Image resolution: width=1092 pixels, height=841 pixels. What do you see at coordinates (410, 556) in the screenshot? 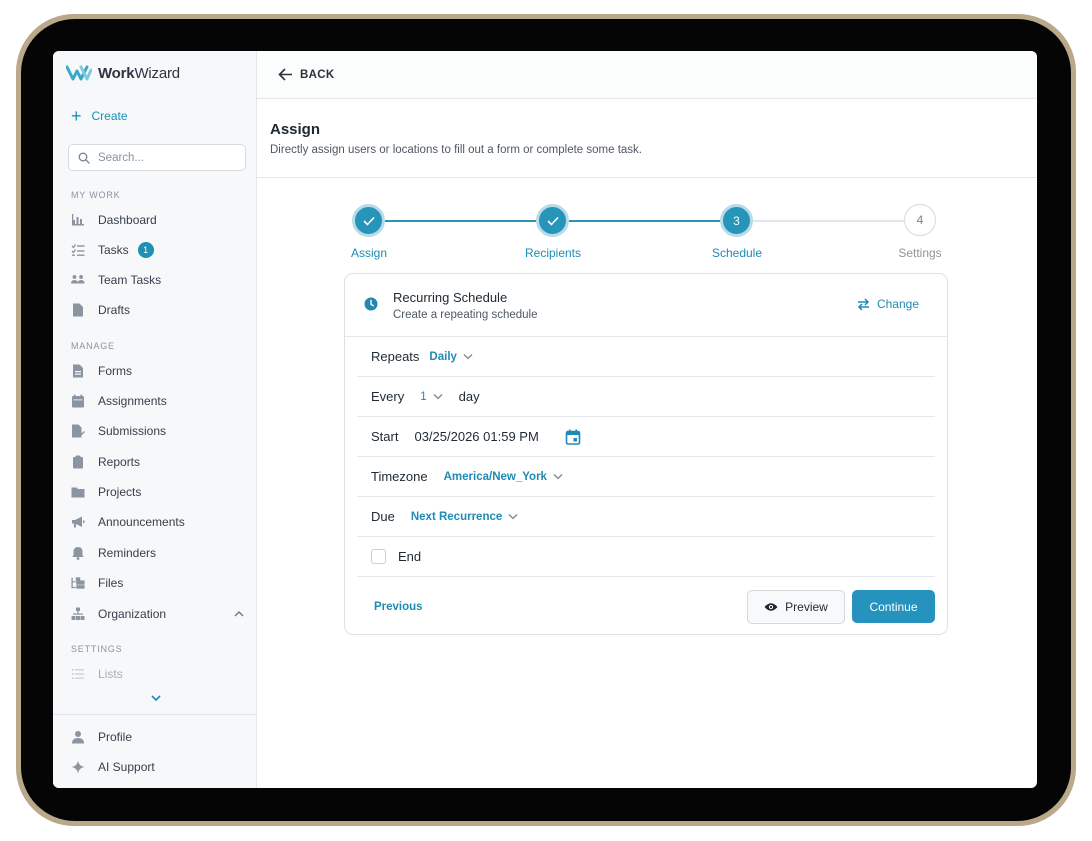
I see `end-label: End` at bounding box center [410, 556].